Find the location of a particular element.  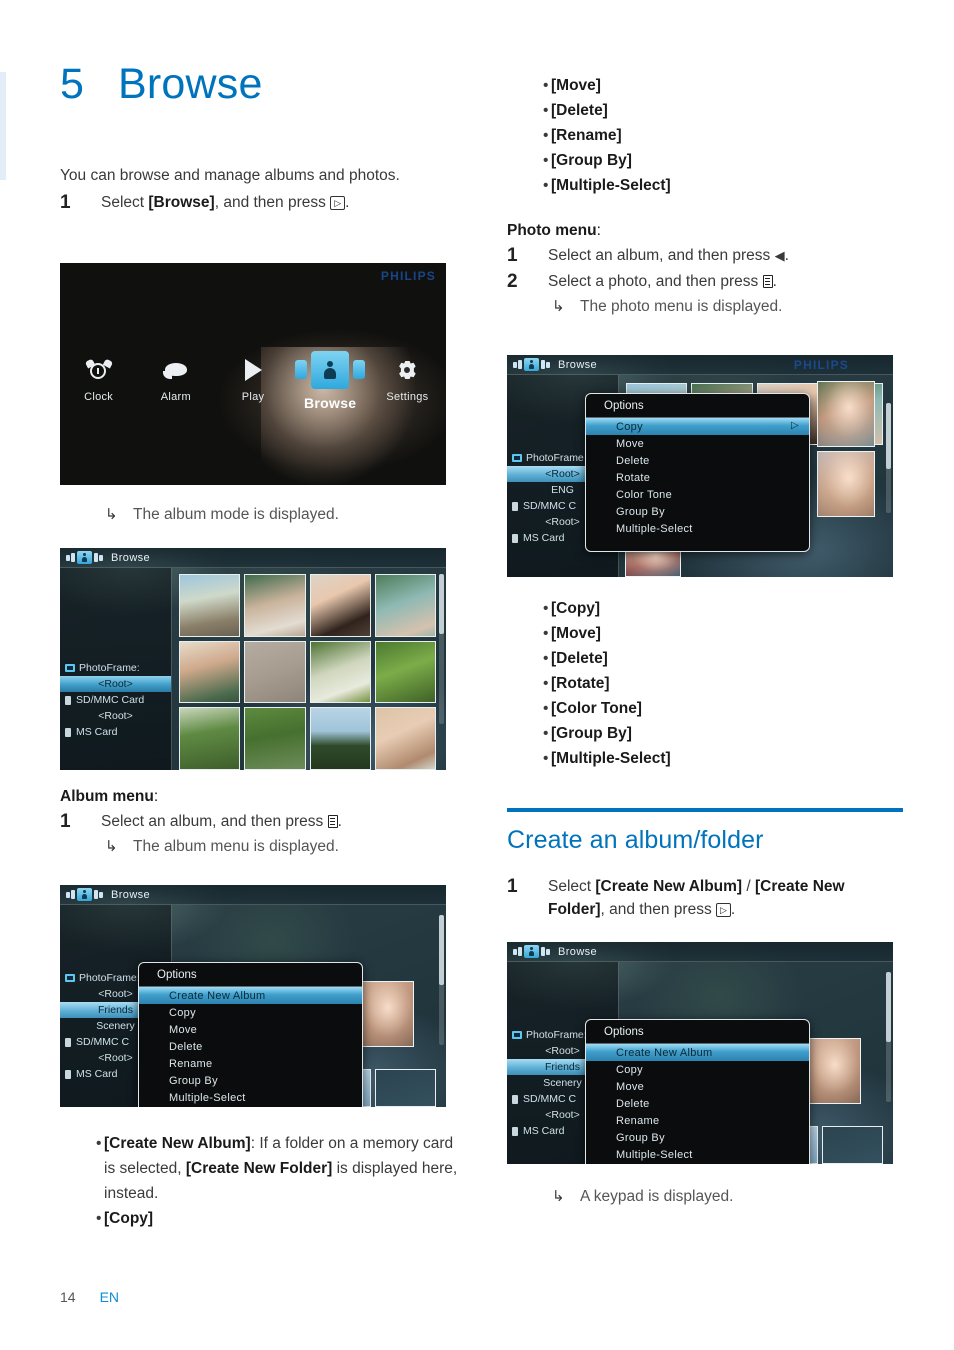

page-number: 14 is located at coordinates (68, 1297).